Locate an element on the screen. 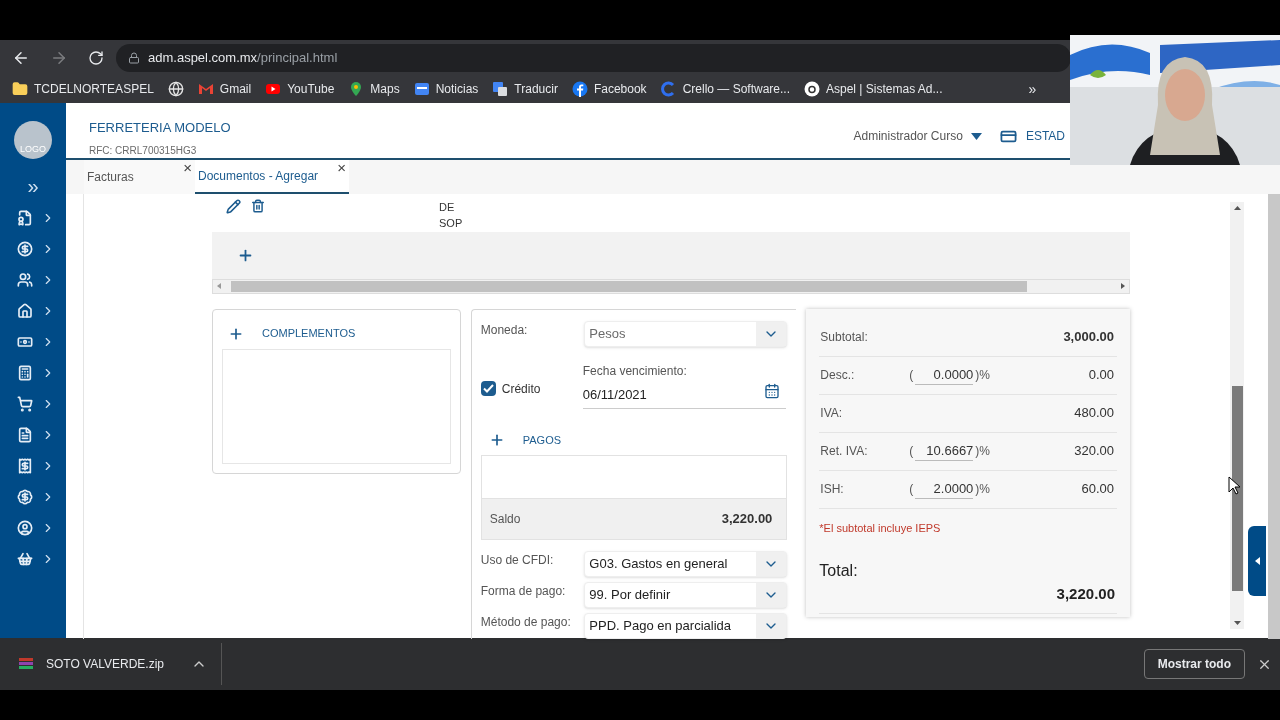 This screenshot has height=720, width=1280. table-cell-text: DE SOP is located at coordinates (451, 215).